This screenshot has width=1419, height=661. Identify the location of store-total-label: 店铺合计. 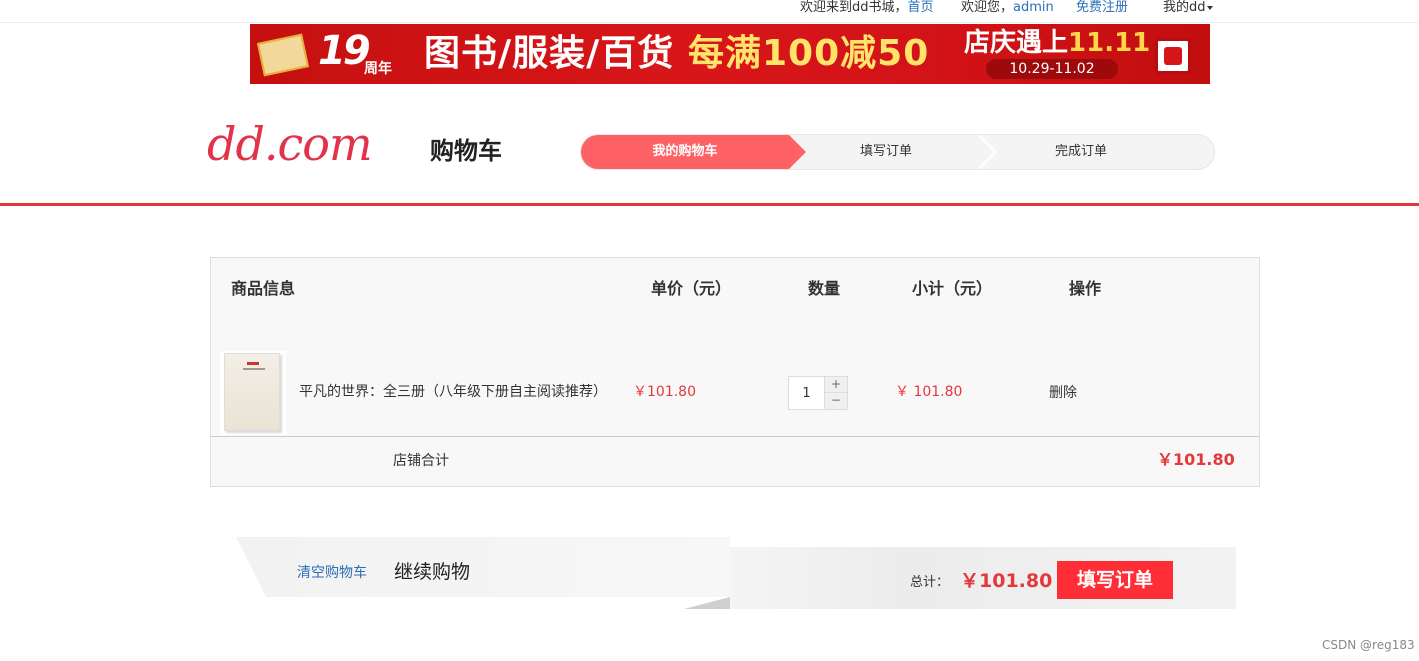
(421, 461).